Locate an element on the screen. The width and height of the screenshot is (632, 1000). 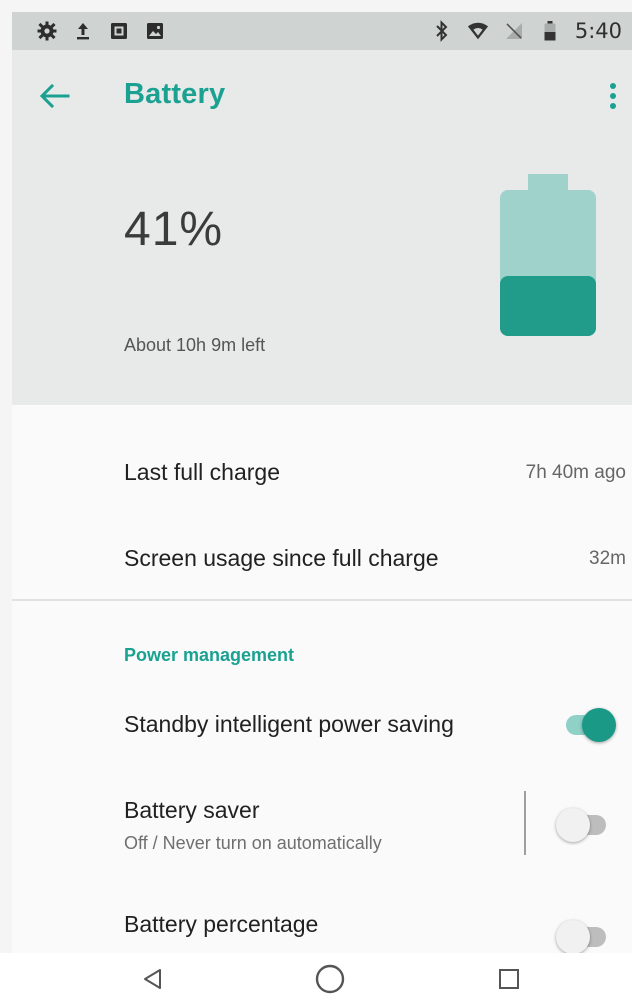
row-value: 32m is located at coordinates (607, 558).